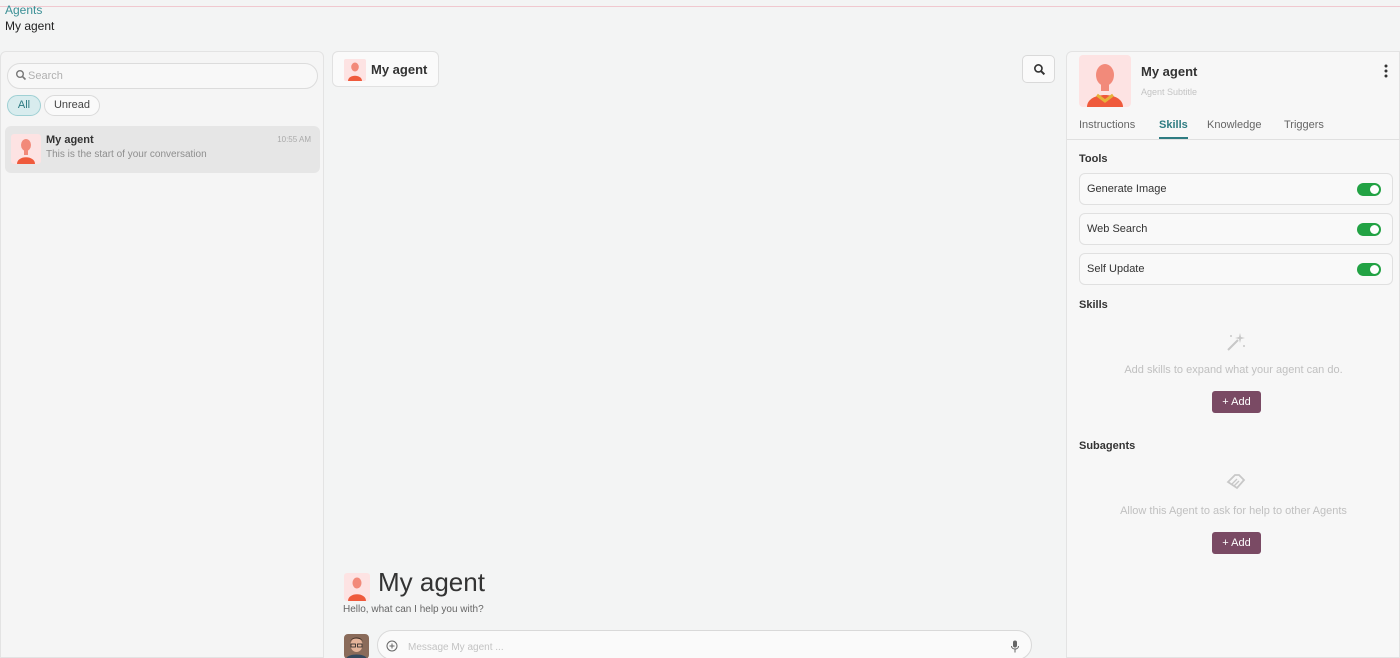  Describe the element at coordinates (72, 105) in the screenshot. I see `filter-unread-button: Unread` at that location.